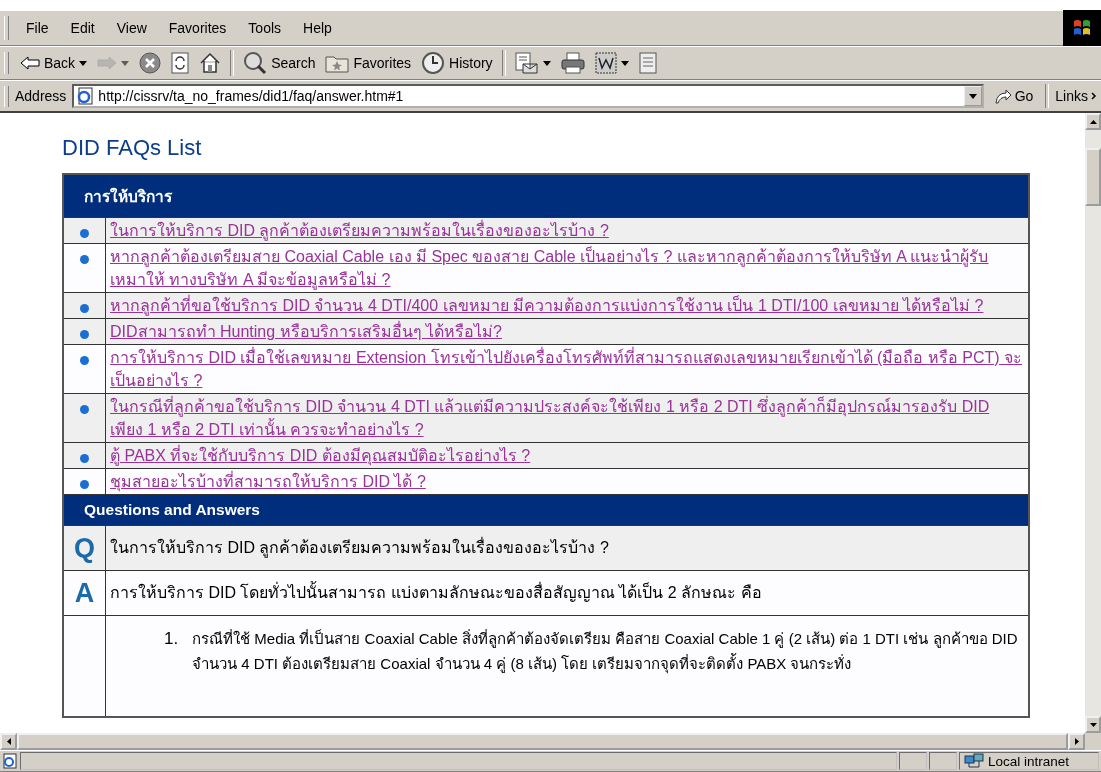 This screenshot has width=1101, height=772. I want to click on scroll-left-button, so click(8, 741).